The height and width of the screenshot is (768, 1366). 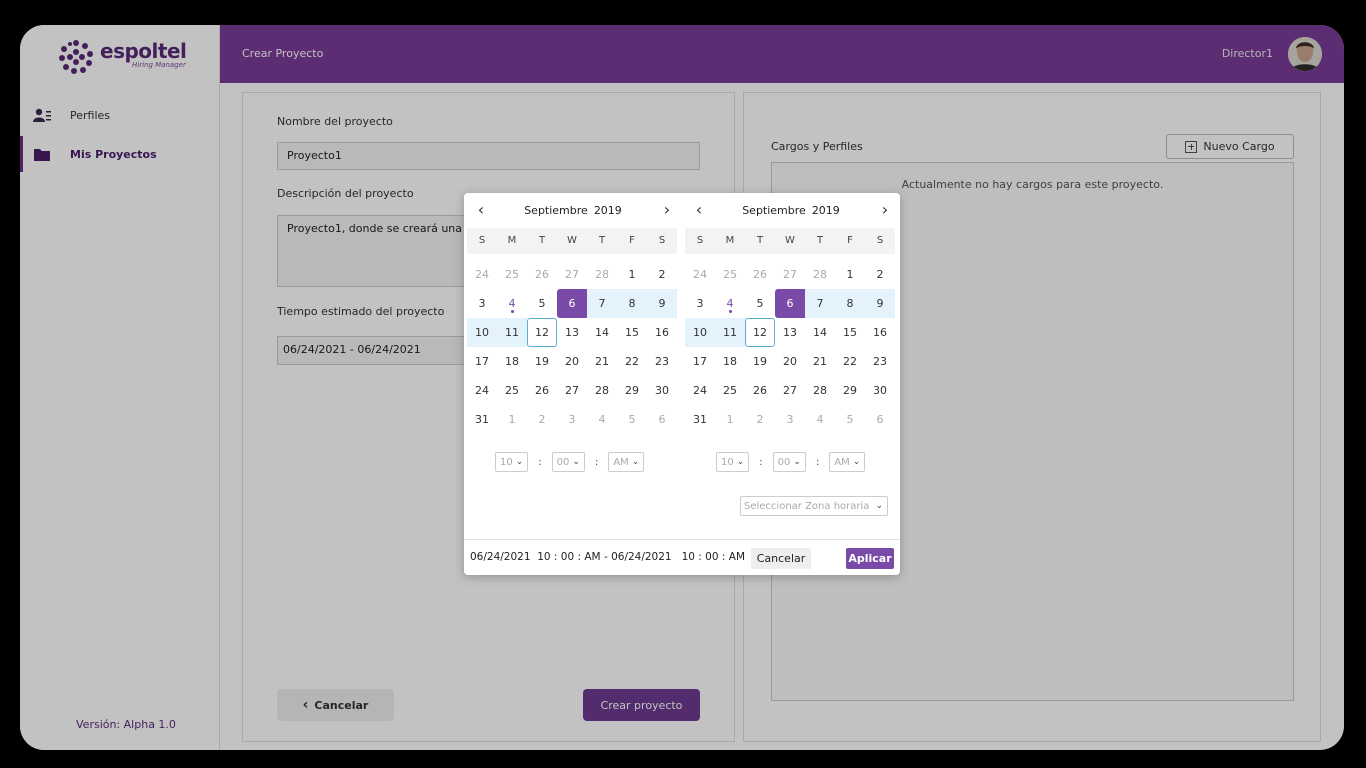 I want to click on start-ampm-select: AM ⌄, so click(x=626, y=462).